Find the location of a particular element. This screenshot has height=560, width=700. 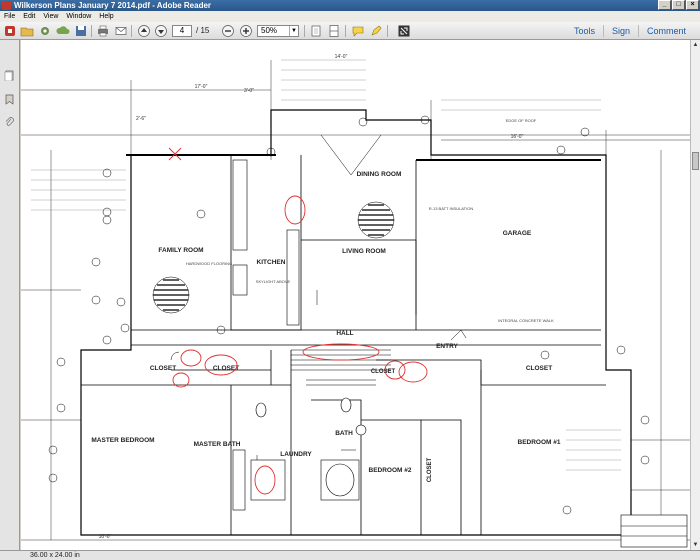

cloud-upload-icon is located at coordinates (63, 31).